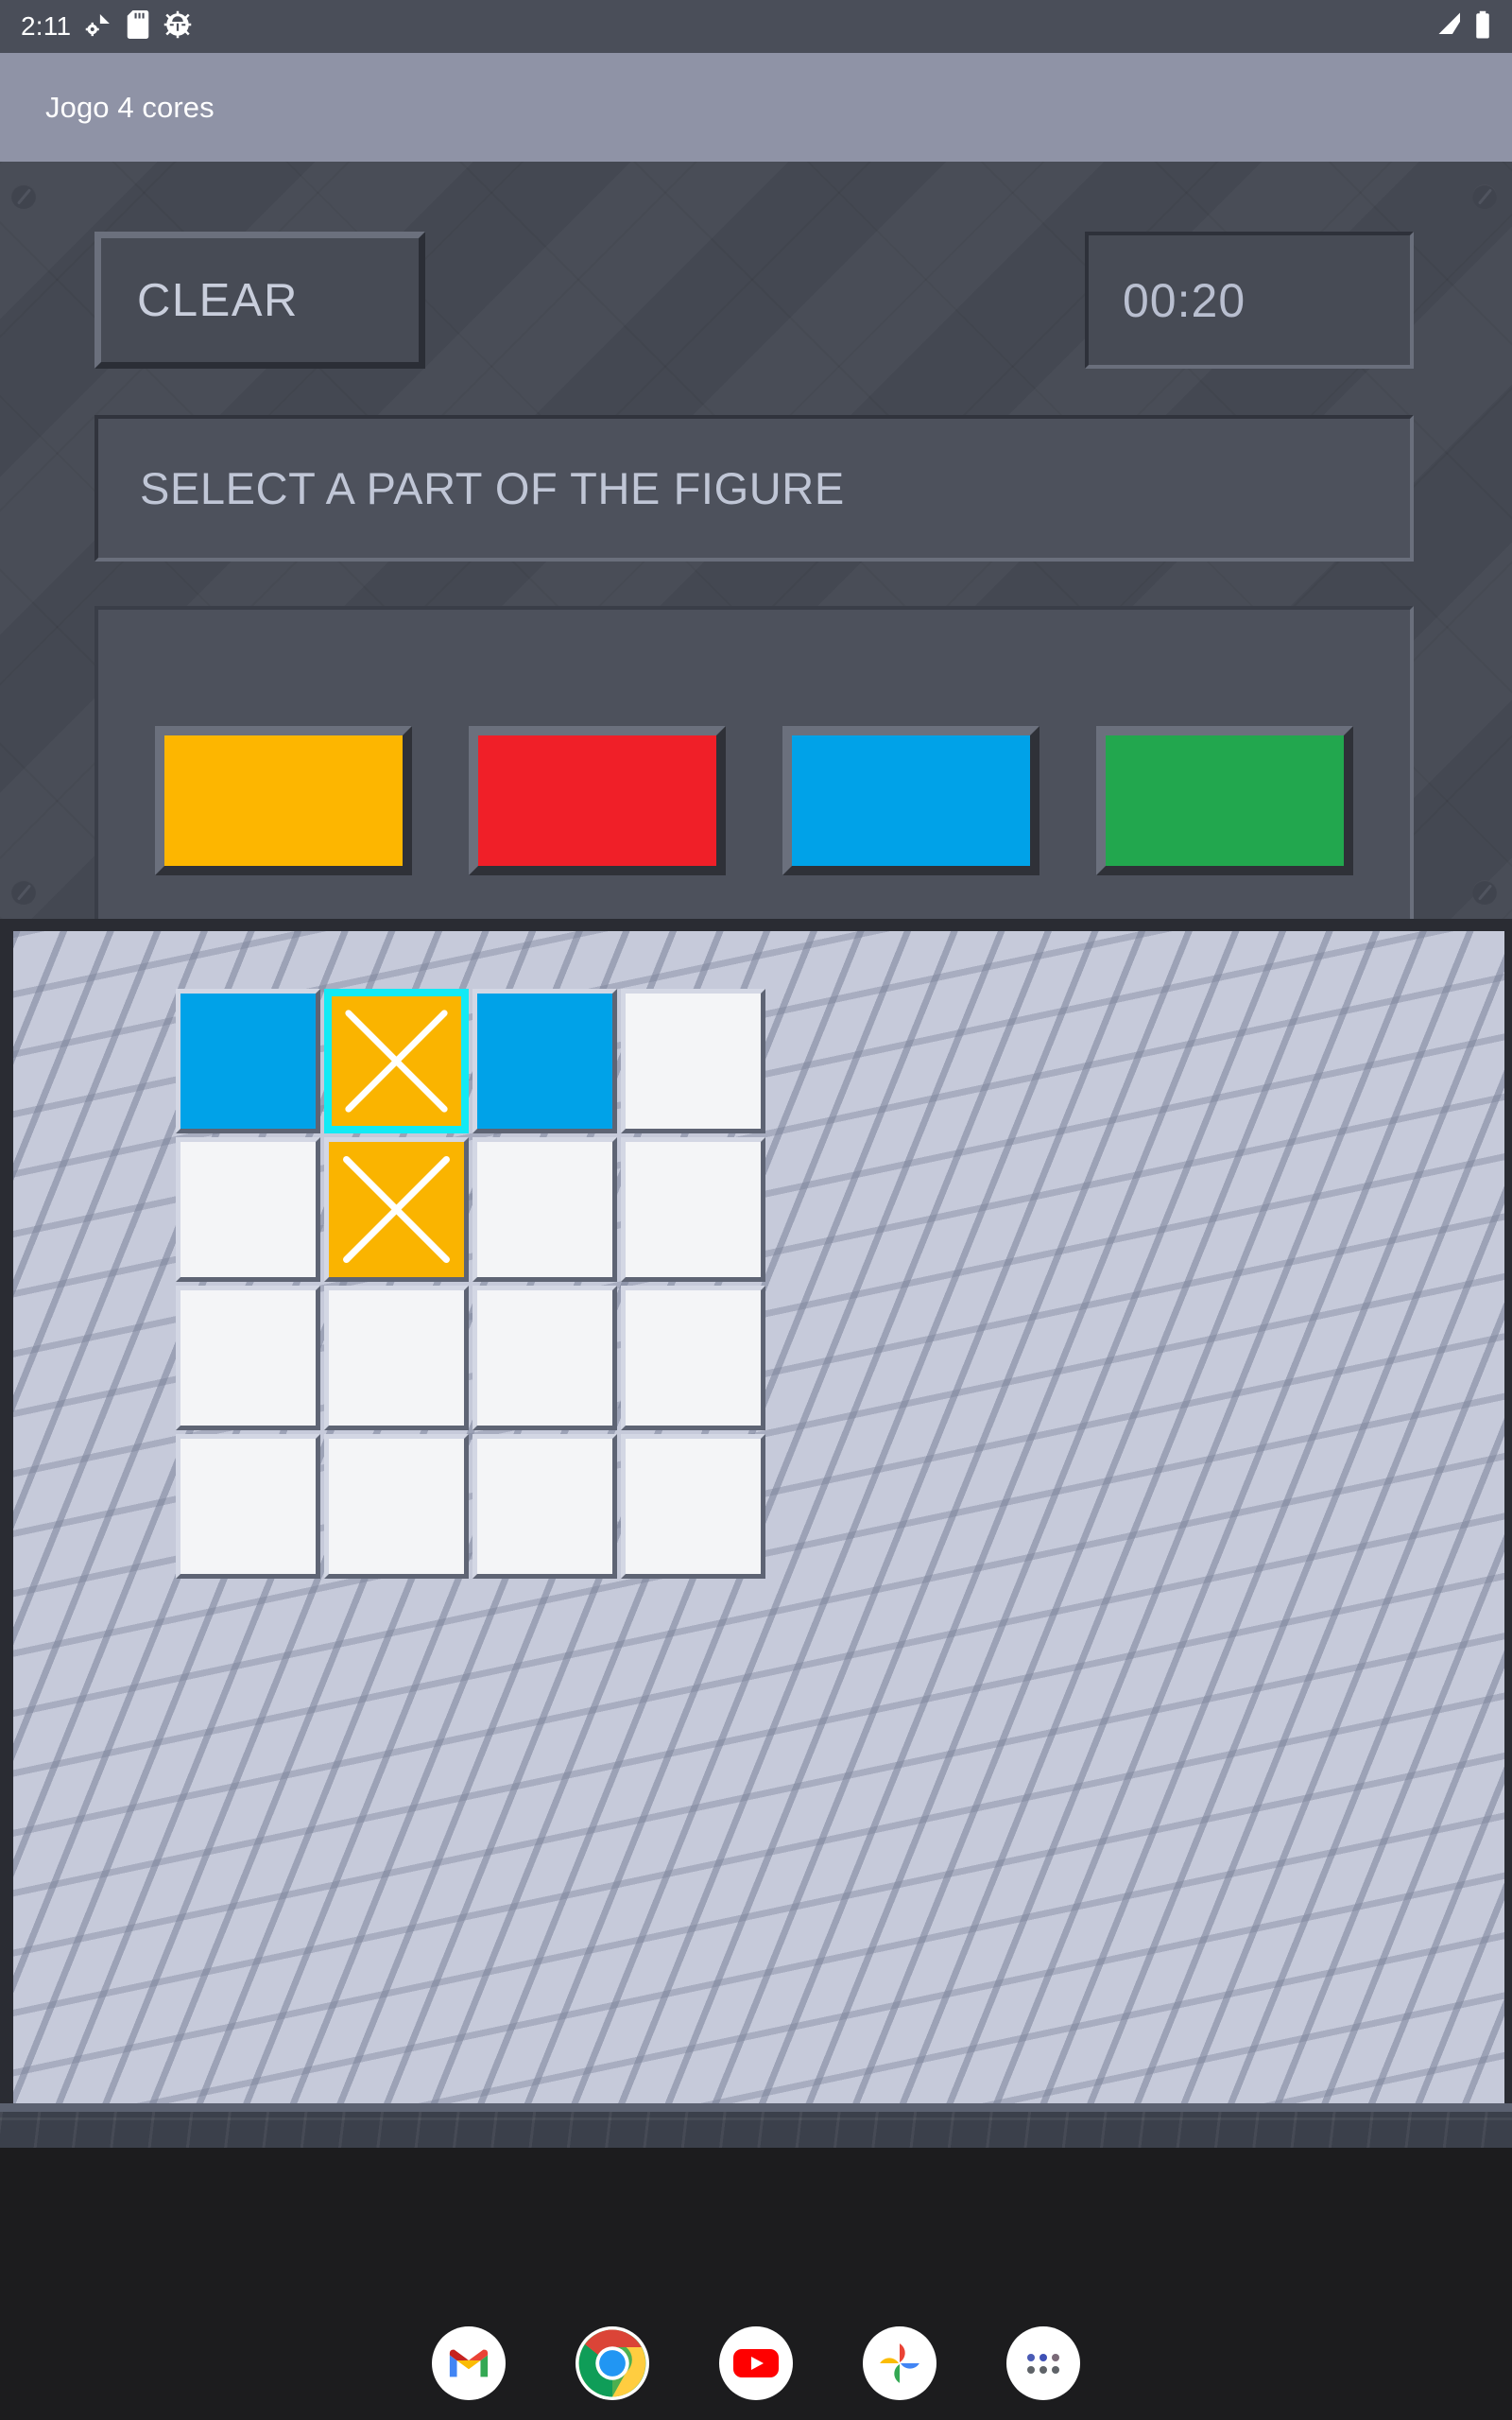  I want to click on board-tile-r1-c0, so click(248, 1210).